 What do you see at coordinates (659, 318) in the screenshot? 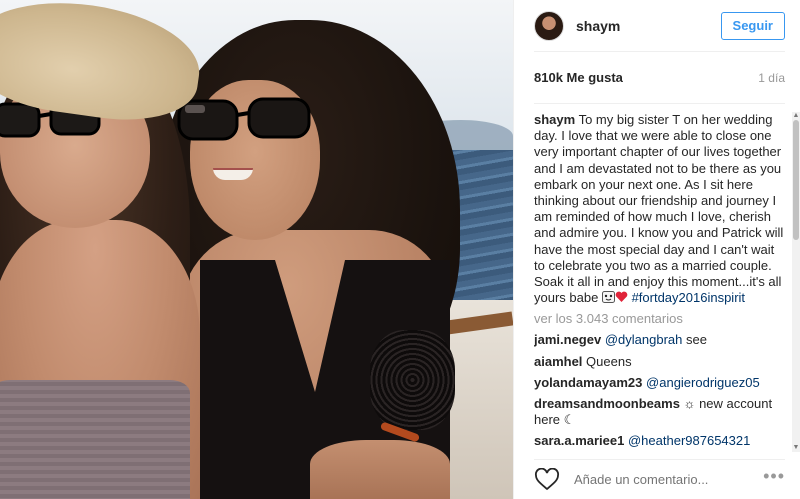
I see `view-all-comments-link: ver los 3.043 comentarios` at bounding box center [659, 318].